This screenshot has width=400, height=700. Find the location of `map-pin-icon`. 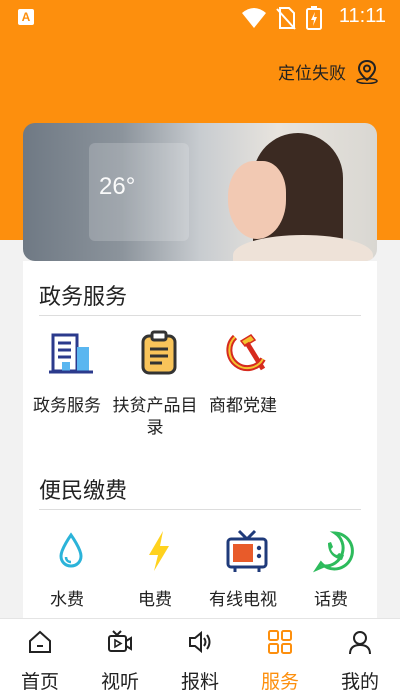

map-pin-icon is located at coordinates (367, 71).